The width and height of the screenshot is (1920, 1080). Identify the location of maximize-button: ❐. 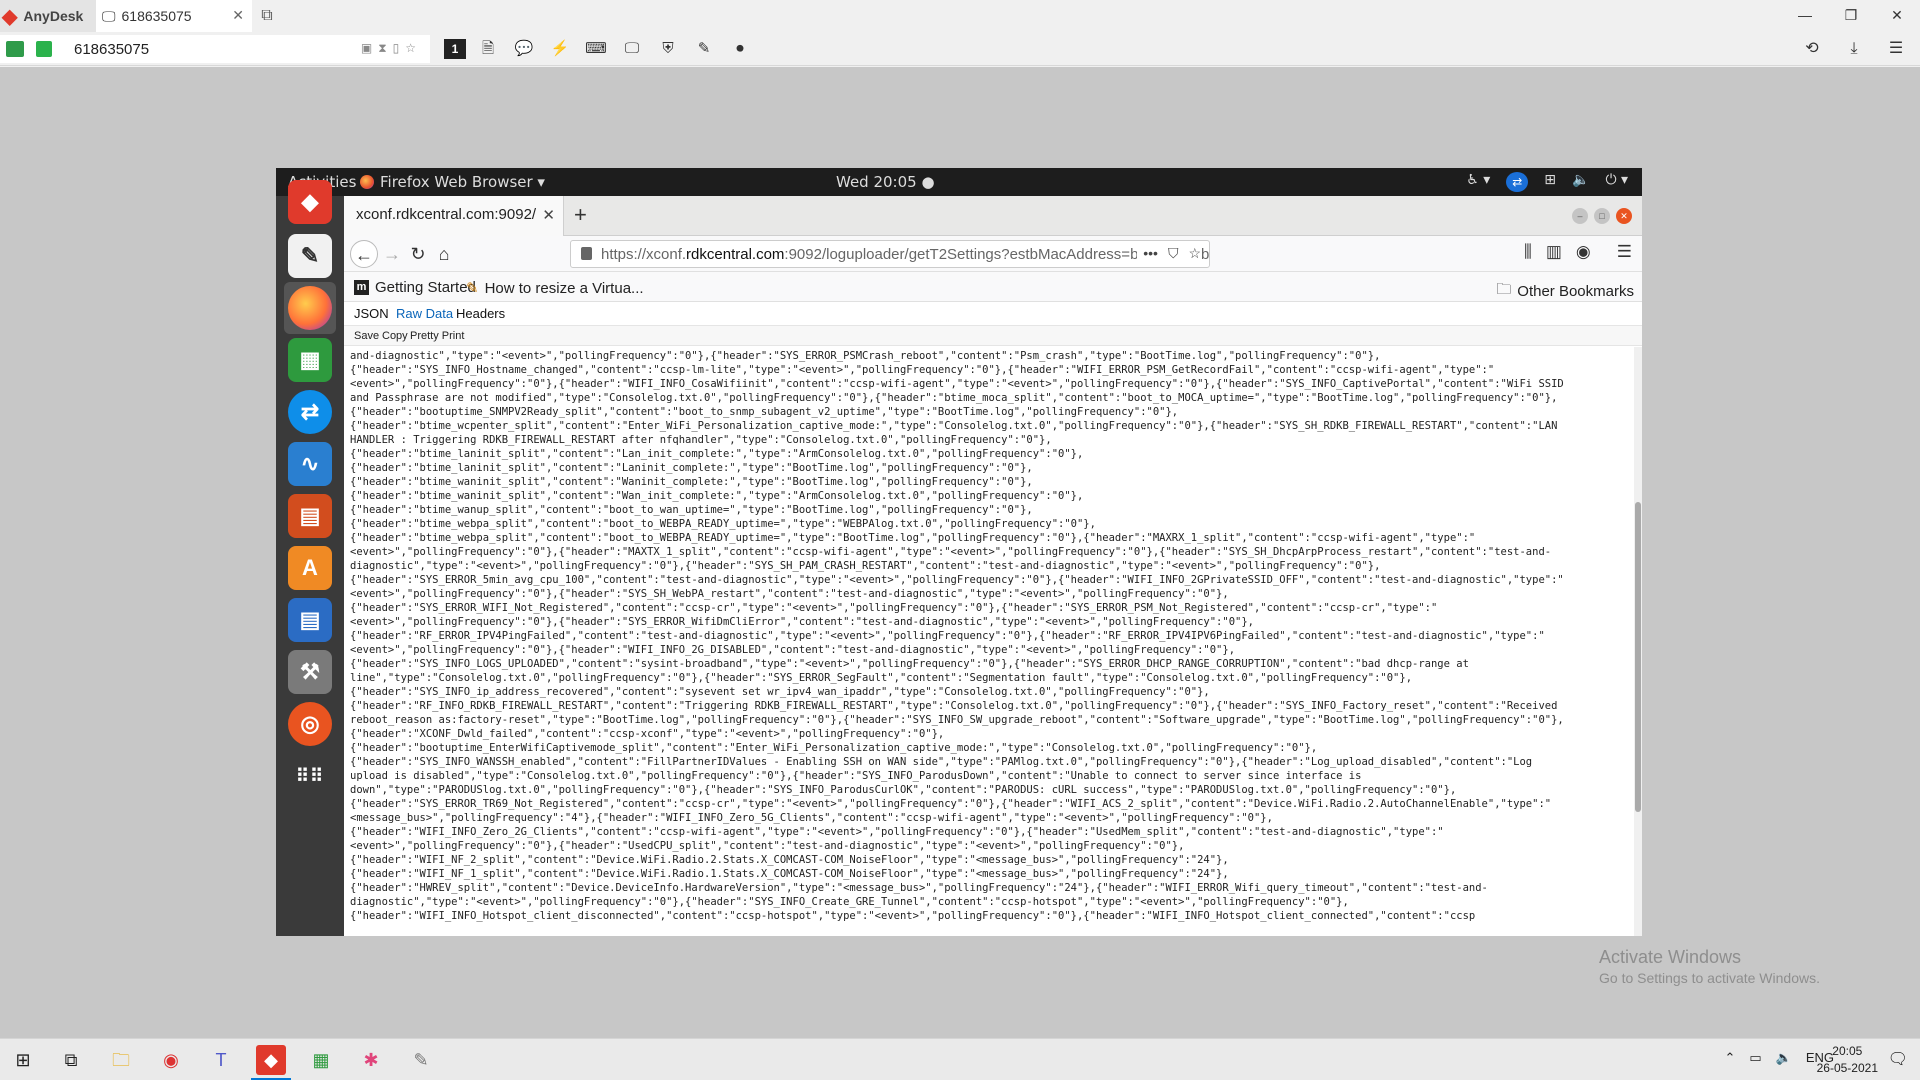
(1851, 16).